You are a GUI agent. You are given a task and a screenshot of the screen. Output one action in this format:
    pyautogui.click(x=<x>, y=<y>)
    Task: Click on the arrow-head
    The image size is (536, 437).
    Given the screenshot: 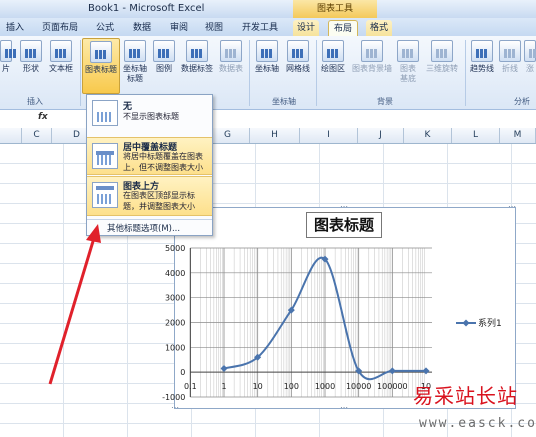 What is the action you would take?
    pyautogui.click(x=93, y=233)
    